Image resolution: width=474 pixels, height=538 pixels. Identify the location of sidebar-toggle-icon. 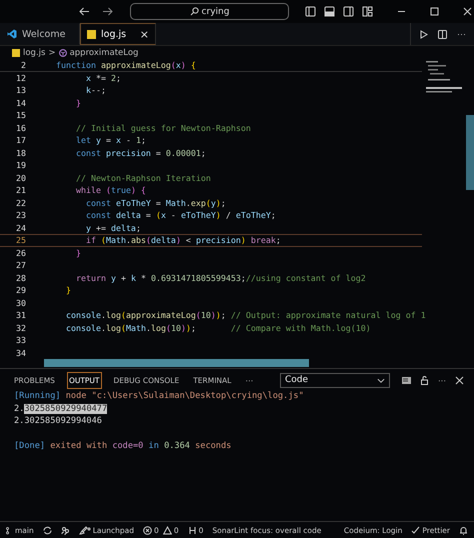
(310, 11).